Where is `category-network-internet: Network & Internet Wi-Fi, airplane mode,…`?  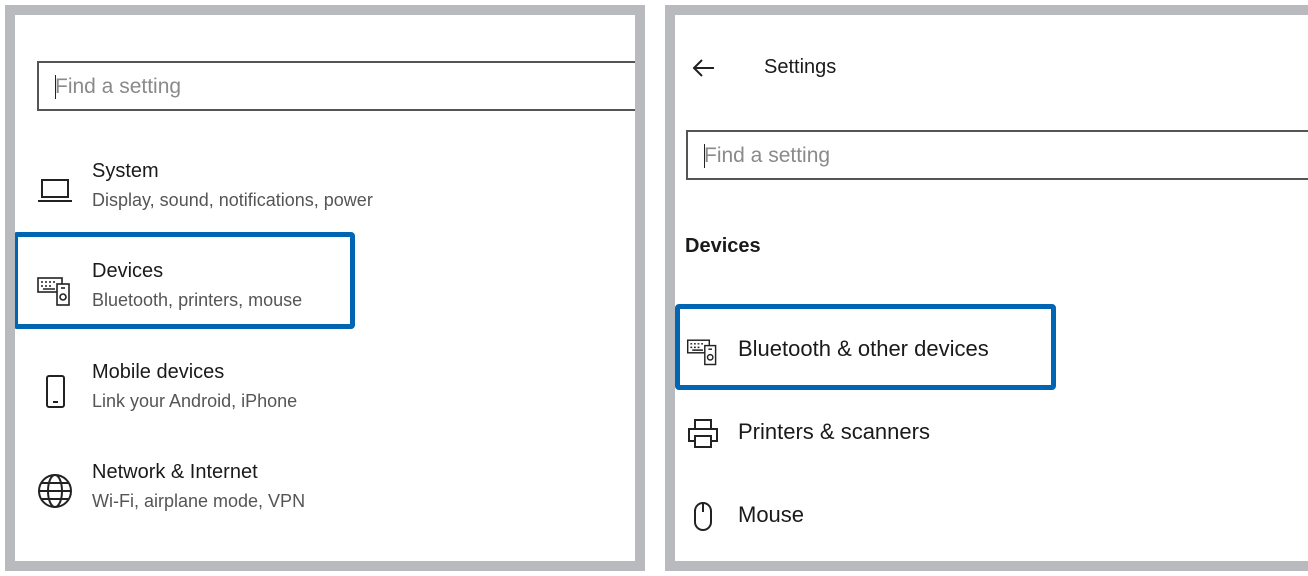 category-network-internet: Network & Internet Wi-Fi, airplane mode,… is located at coordinates (315, 501).